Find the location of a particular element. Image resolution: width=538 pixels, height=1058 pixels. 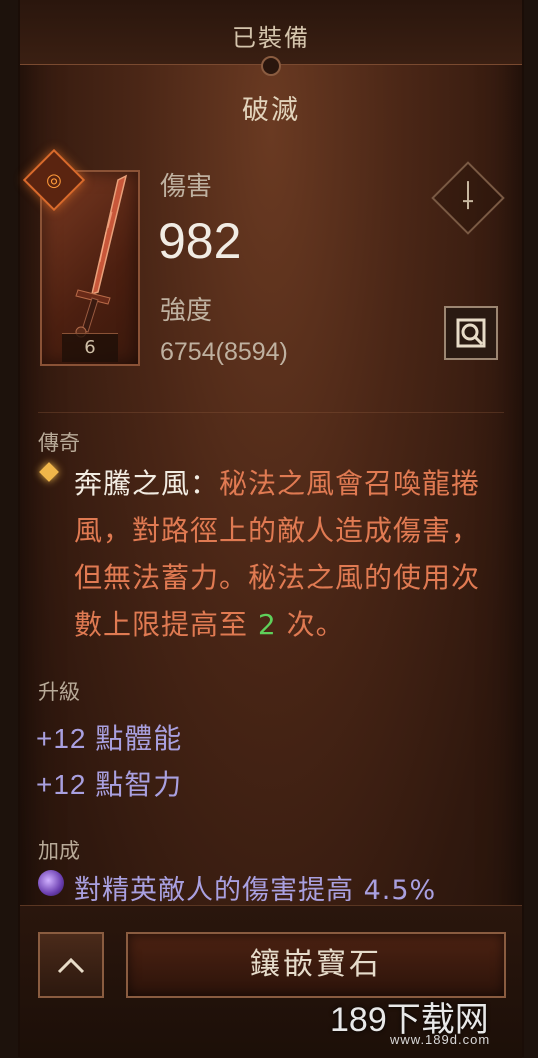

bonus-heading: 加成 is located at coordinates (59, 851).